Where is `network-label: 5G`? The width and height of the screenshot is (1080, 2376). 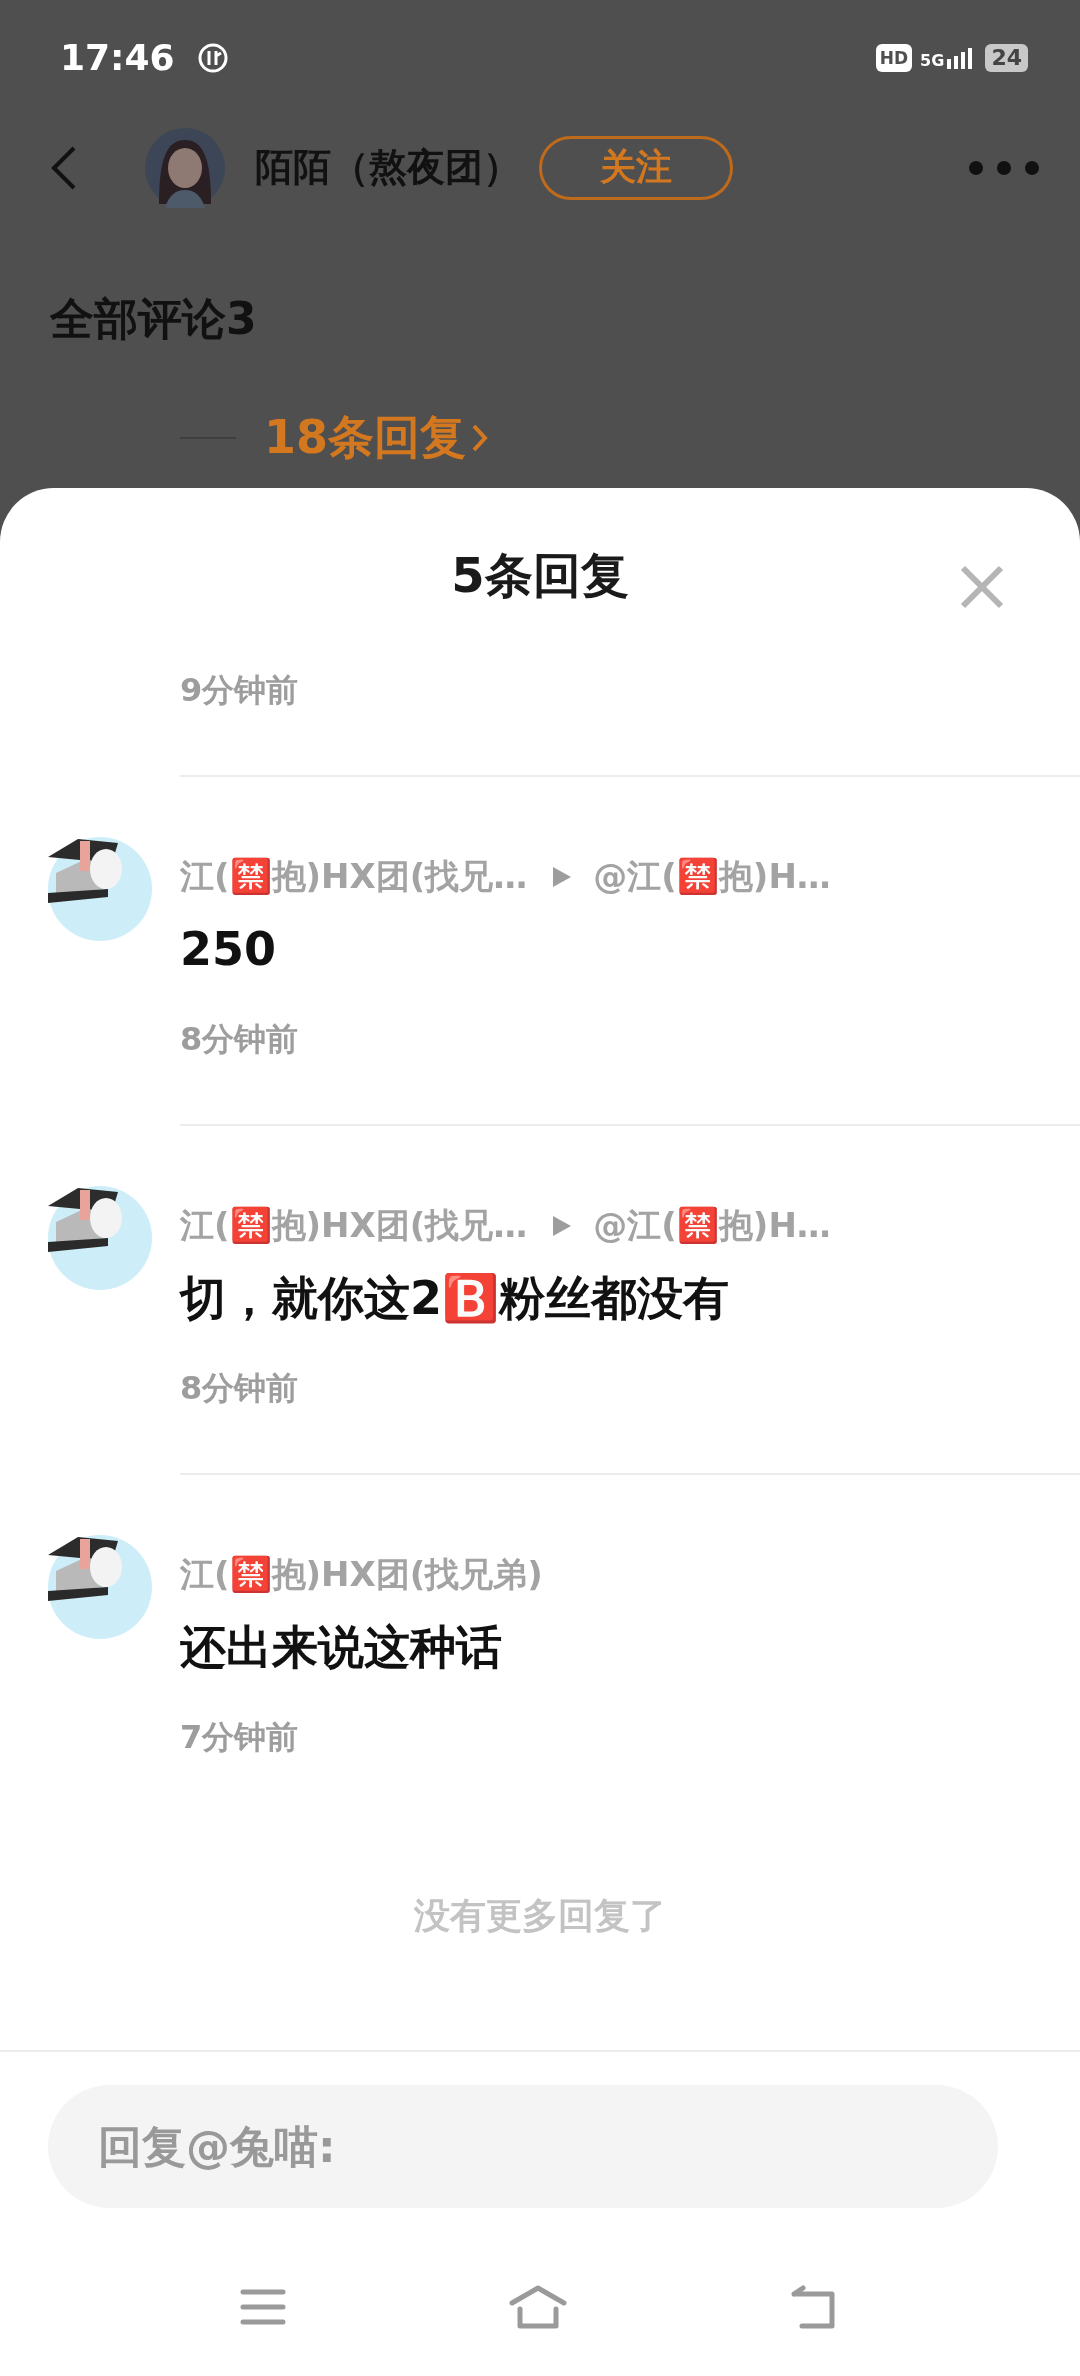
network-label: 5G is located at coordinates (932, 60).